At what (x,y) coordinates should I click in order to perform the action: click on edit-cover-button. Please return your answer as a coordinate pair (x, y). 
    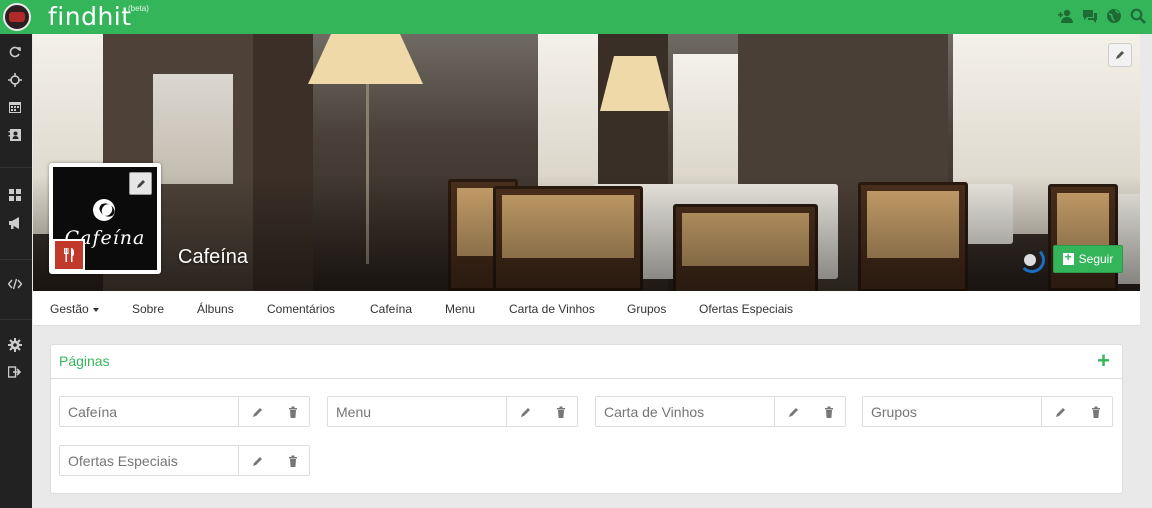
    Looking at the image, I should click on (1120, 55).